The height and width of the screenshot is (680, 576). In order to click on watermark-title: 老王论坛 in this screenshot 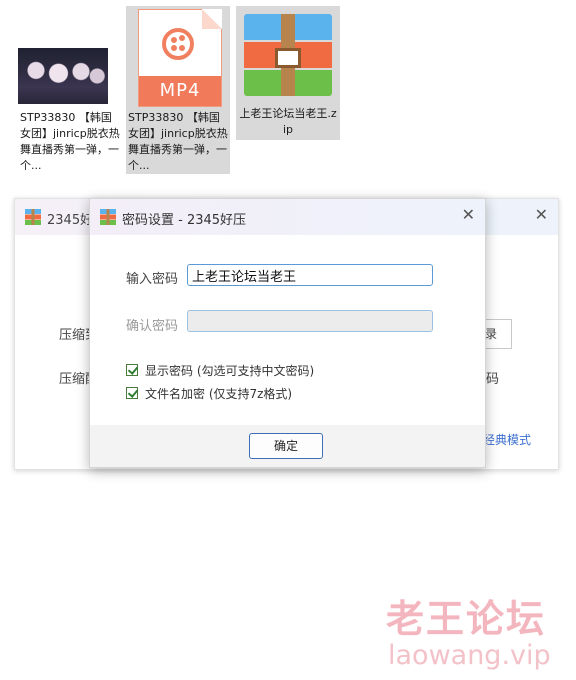, I will do `click(466, 619)`.